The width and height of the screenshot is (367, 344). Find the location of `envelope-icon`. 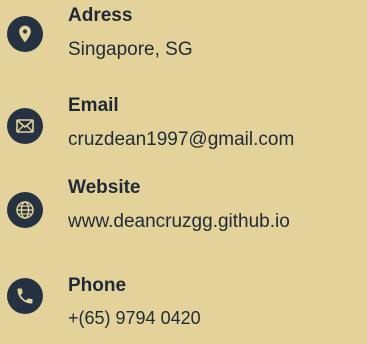

envelope-icon is located at coordinates (25, 126).